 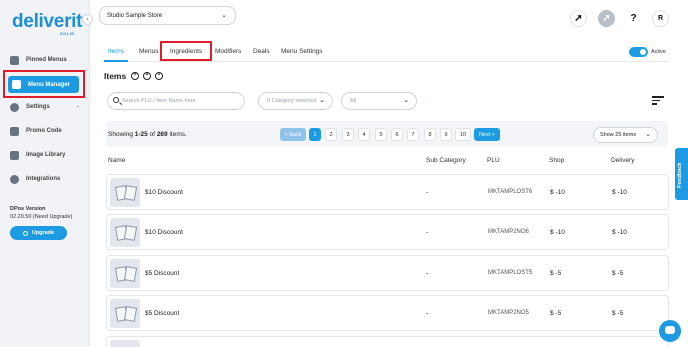 I want to click on avatar: R, so click(x=660, y=18).